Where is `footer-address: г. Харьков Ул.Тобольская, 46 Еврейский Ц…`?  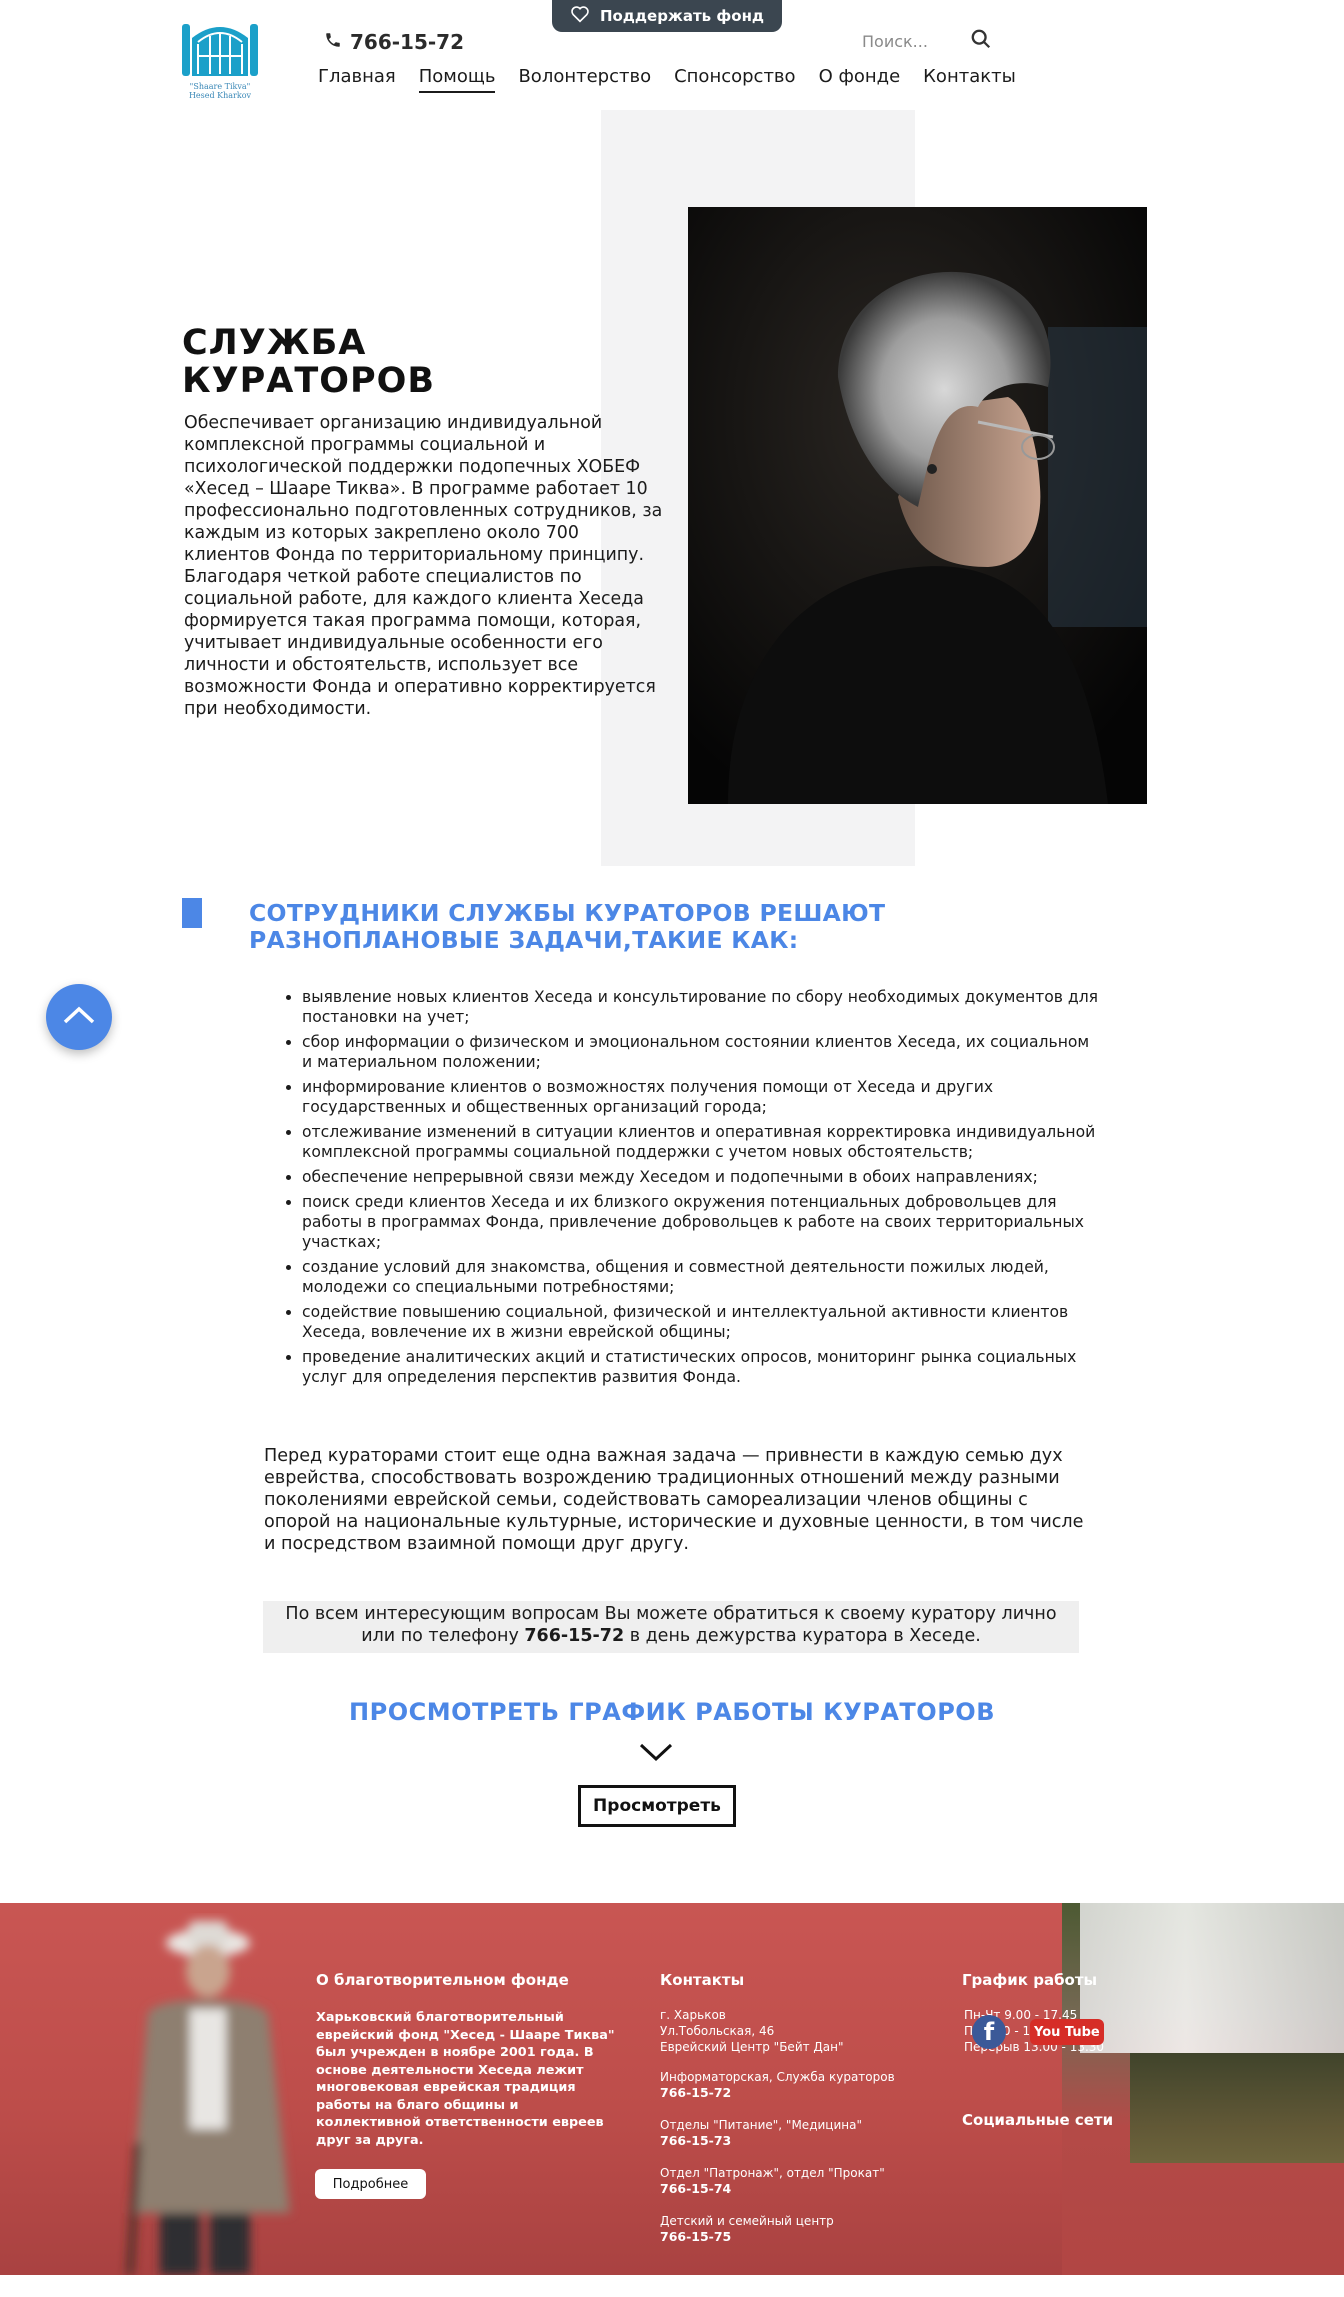
footer-address: г. Харьков Ул.Тобольская, 46 Еврейский Ц… is located at coordinates (752, 2031).